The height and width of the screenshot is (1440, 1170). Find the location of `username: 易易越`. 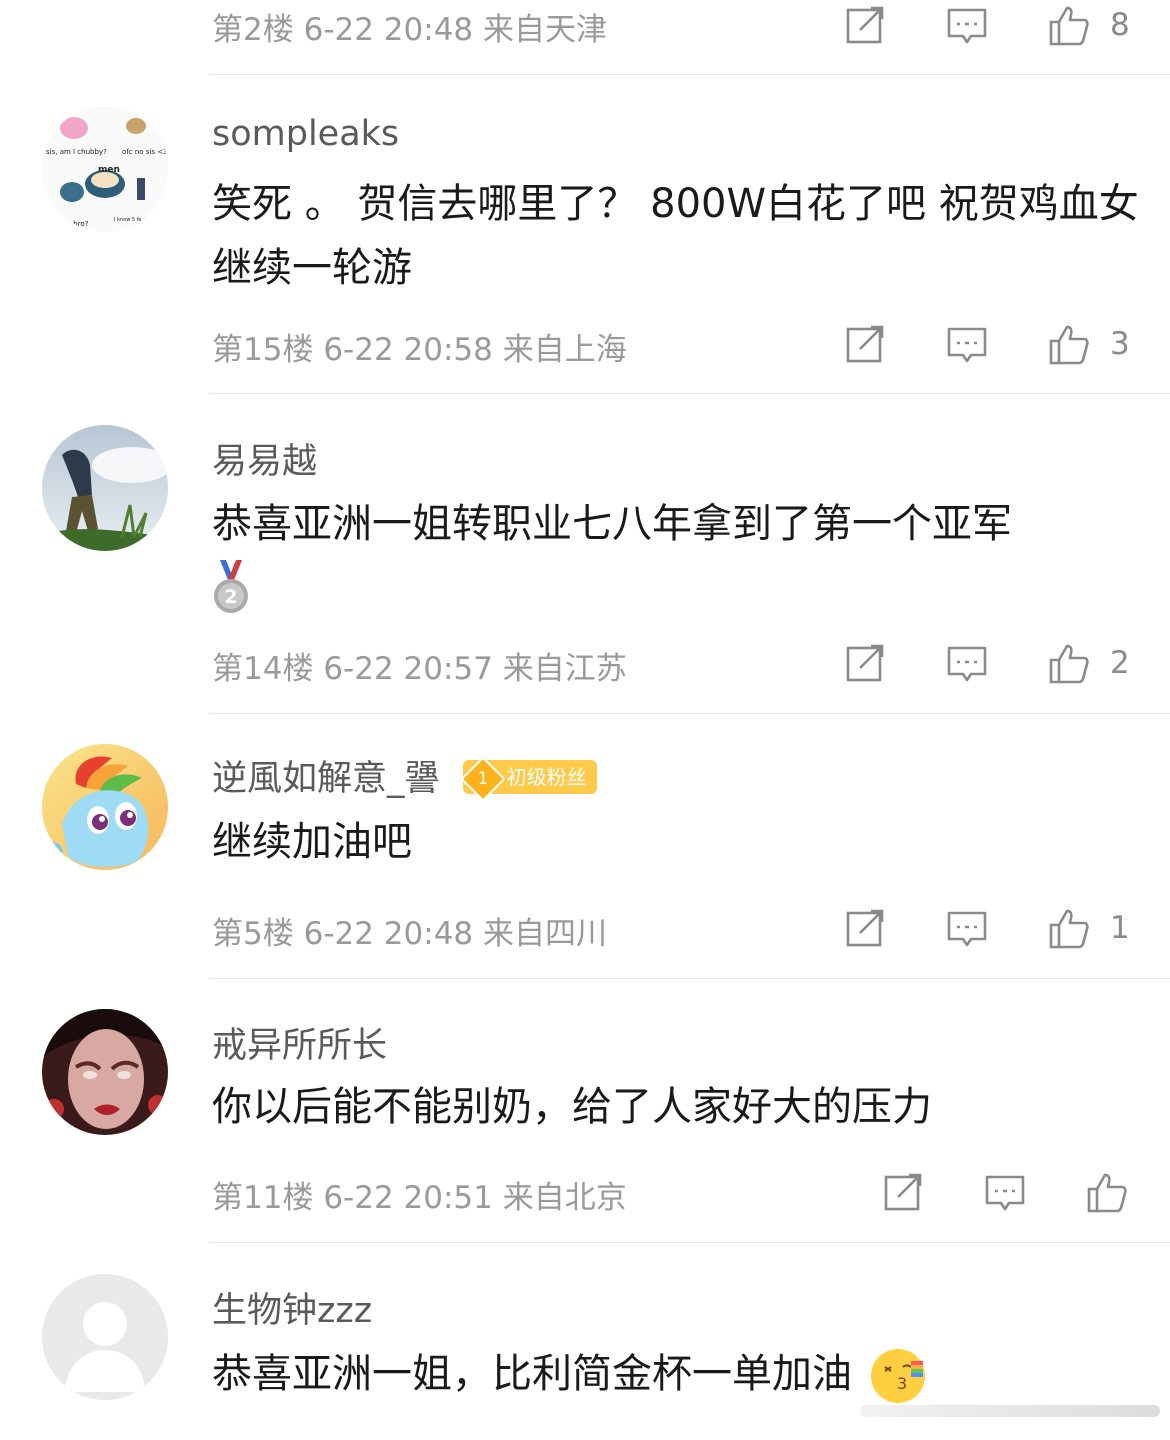

username: 易易越 is located at coordinates (264, 458).